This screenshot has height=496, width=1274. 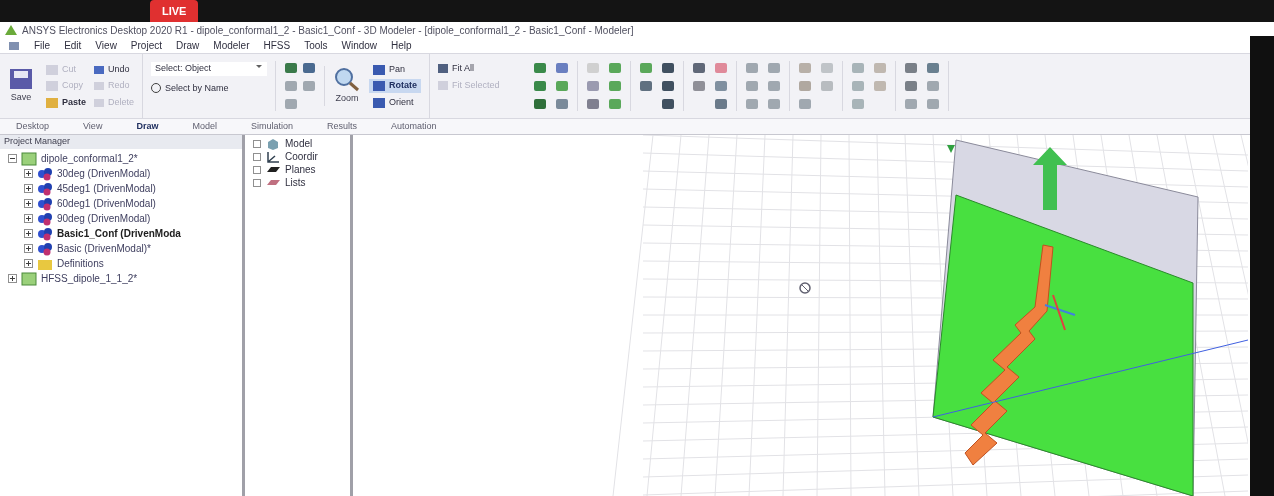 What do you see at coordinates (93, 126) in the screenshot?
I see `ribbon-tab: View` at bounding box center [93, 126].